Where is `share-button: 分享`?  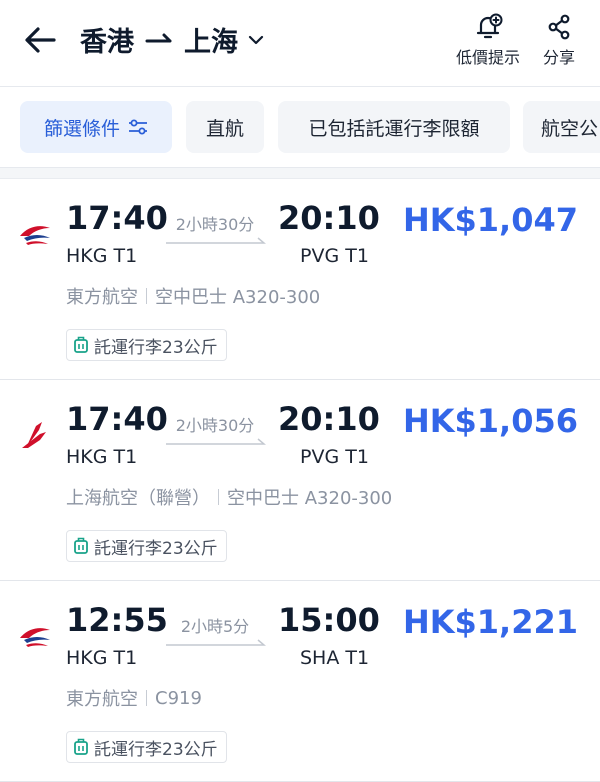 share-button: 分享 is located at coordinates (559, 40).